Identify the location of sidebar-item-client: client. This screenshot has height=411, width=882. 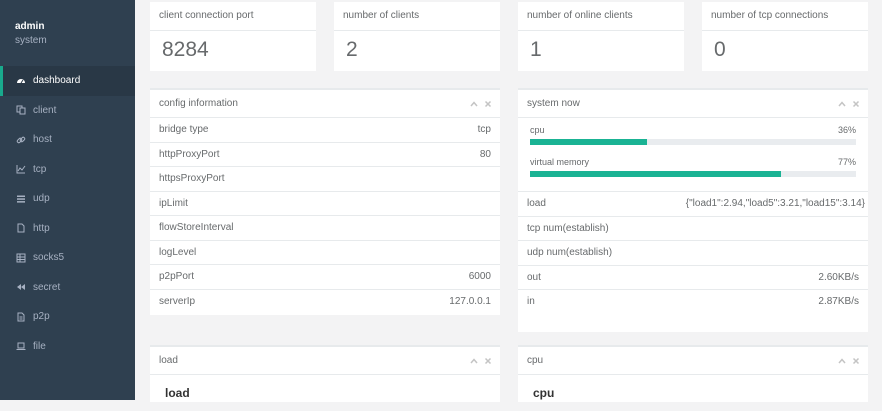
(67, 111).